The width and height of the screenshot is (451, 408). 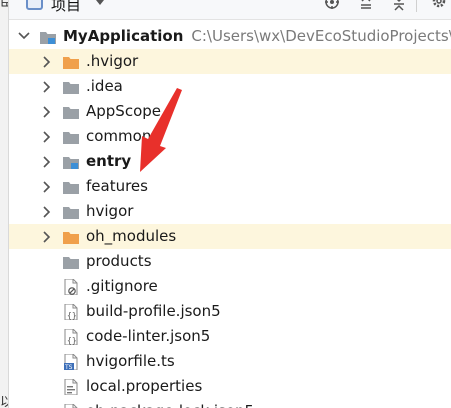 What do you see at coordinates (144, 386) in the screenshot?
I see `tree-item-label: local.properties` at bounding box center [144, 386].